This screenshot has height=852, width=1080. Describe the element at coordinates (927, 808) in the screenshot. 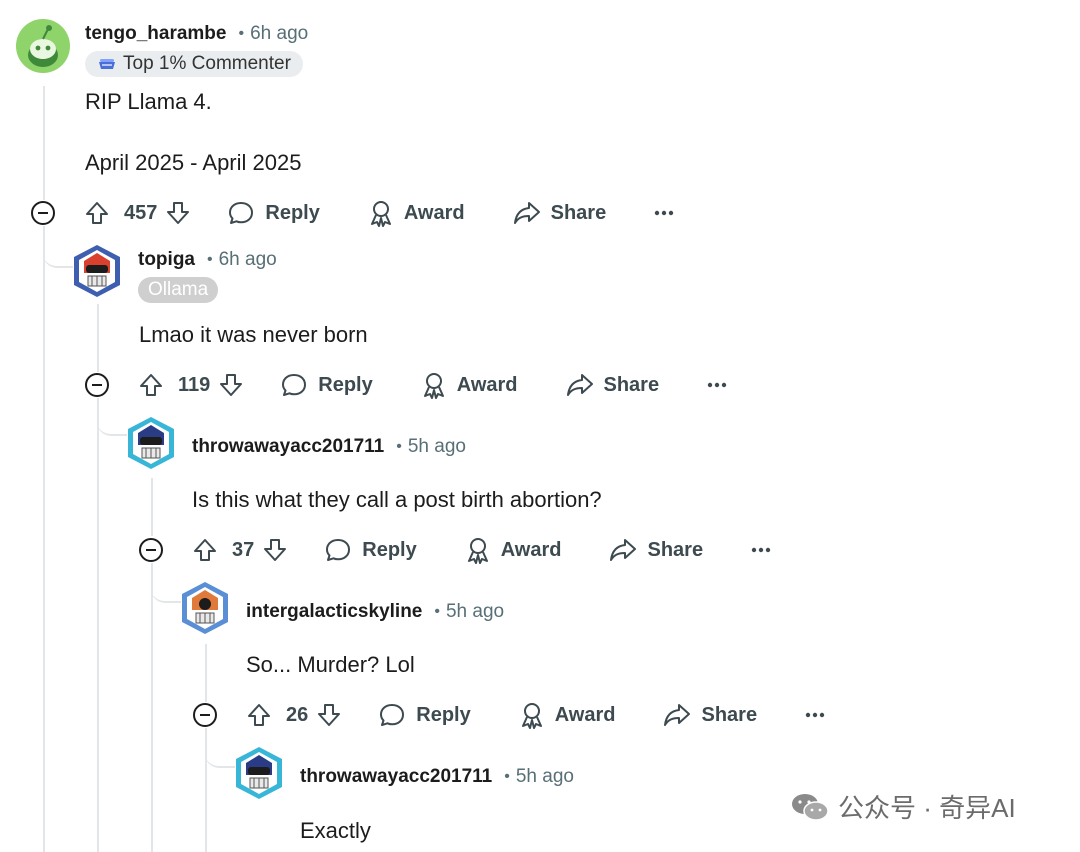

I see `watermark-text: 公众号 · 奇异AI` at that location.